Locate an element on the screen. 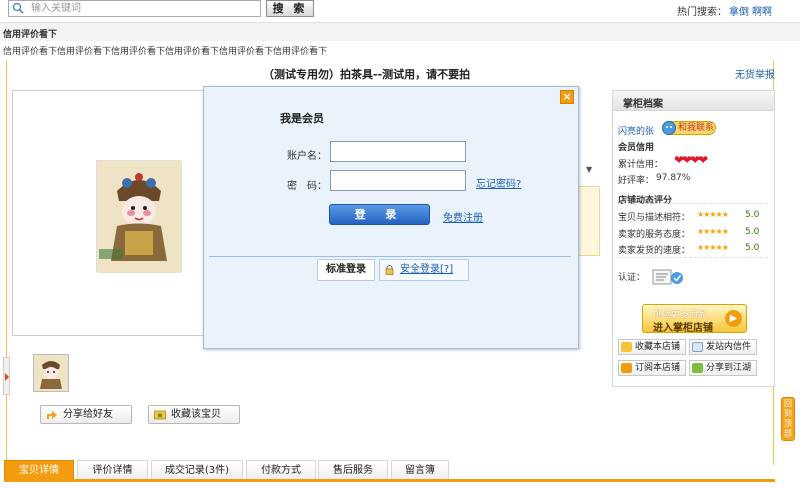 This screenshot has width=800, height=488. shop-rating-title: 店铺动态评分 is located at coordinates (645, 201).